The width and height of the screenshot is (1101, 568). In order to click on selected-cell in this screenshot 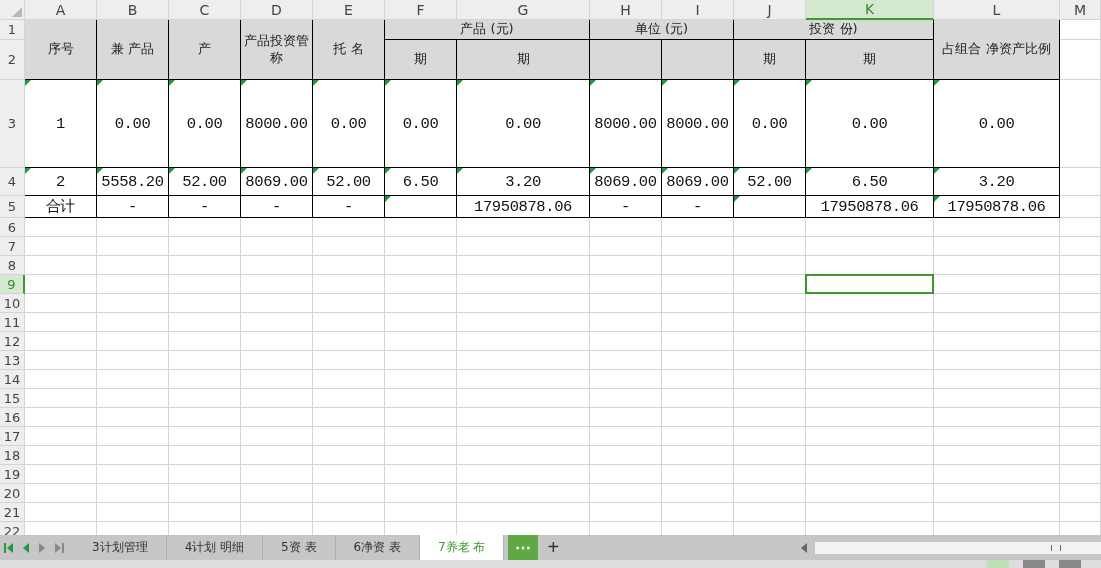, I will do `click(869, 284)`.